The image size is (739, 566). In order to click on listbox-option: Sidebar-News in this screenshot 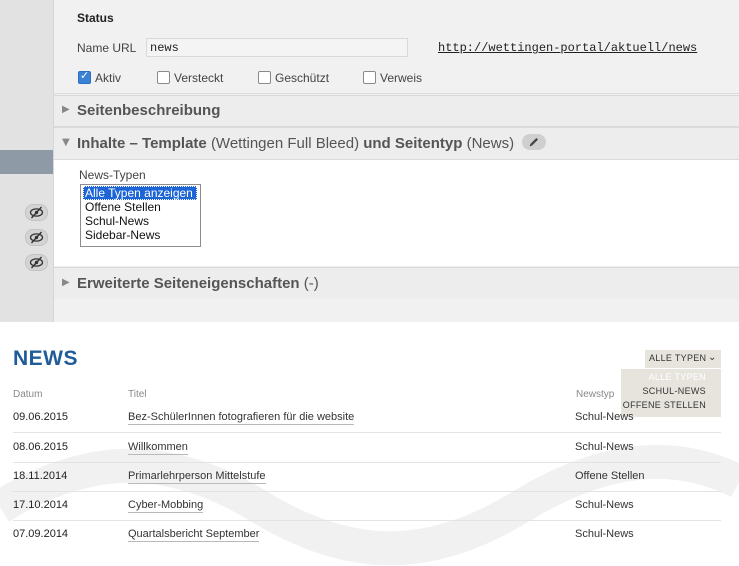, I will do `click(140, 235)`.